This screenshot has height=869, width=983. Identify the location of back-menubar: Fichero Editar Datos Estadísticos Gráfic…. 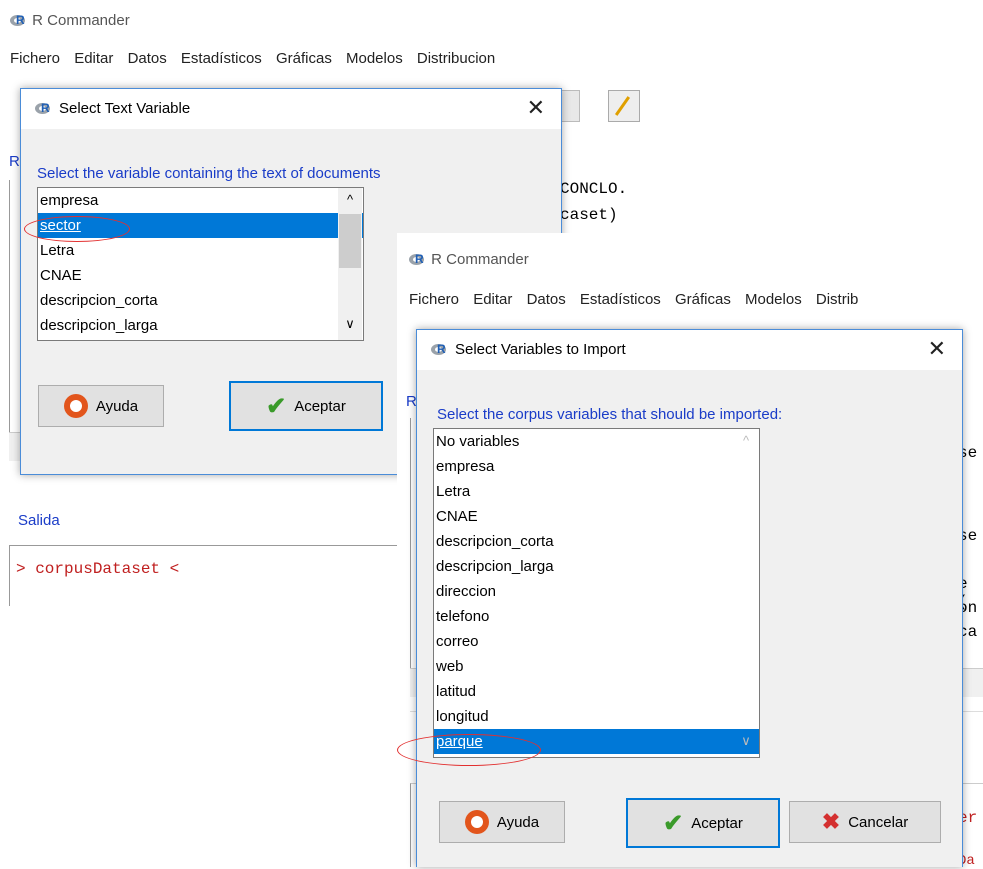
(257, 58).